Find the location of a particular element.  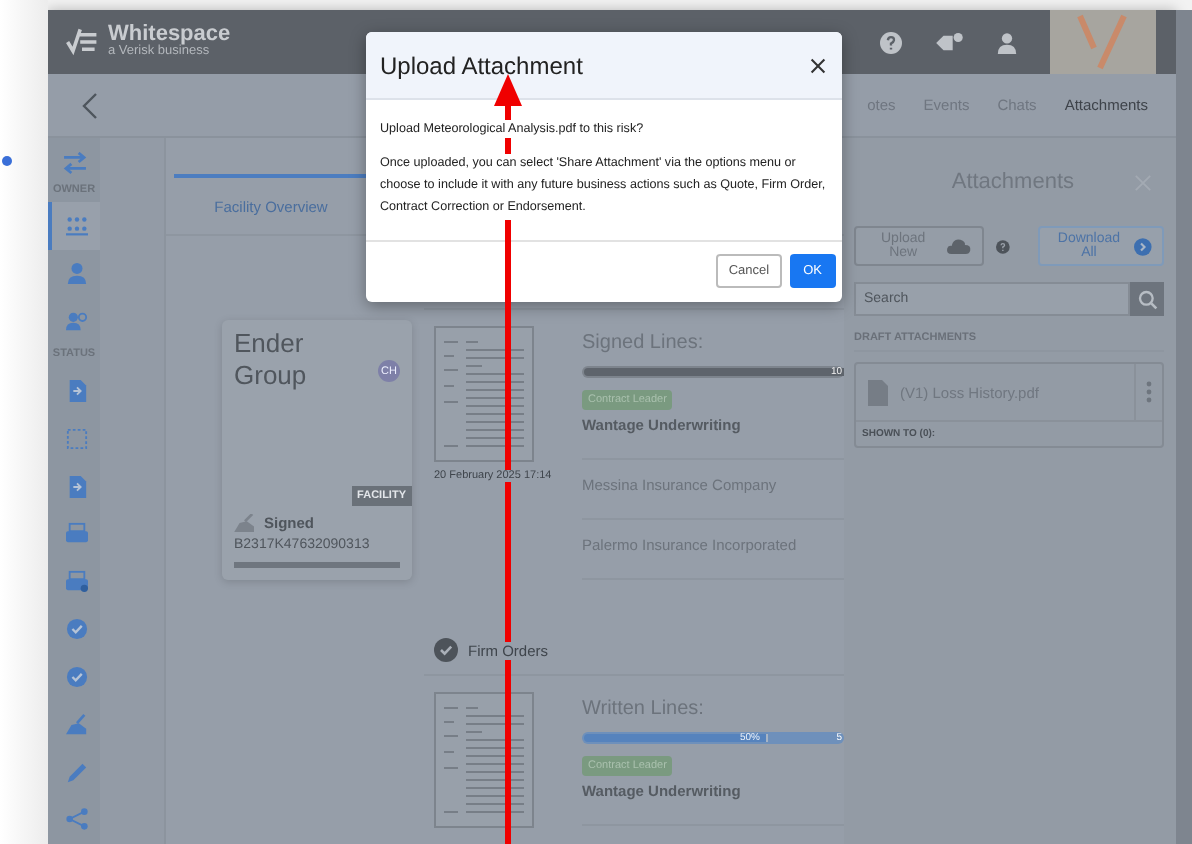

dashed-square-icon is located at coordinates (76, 438).